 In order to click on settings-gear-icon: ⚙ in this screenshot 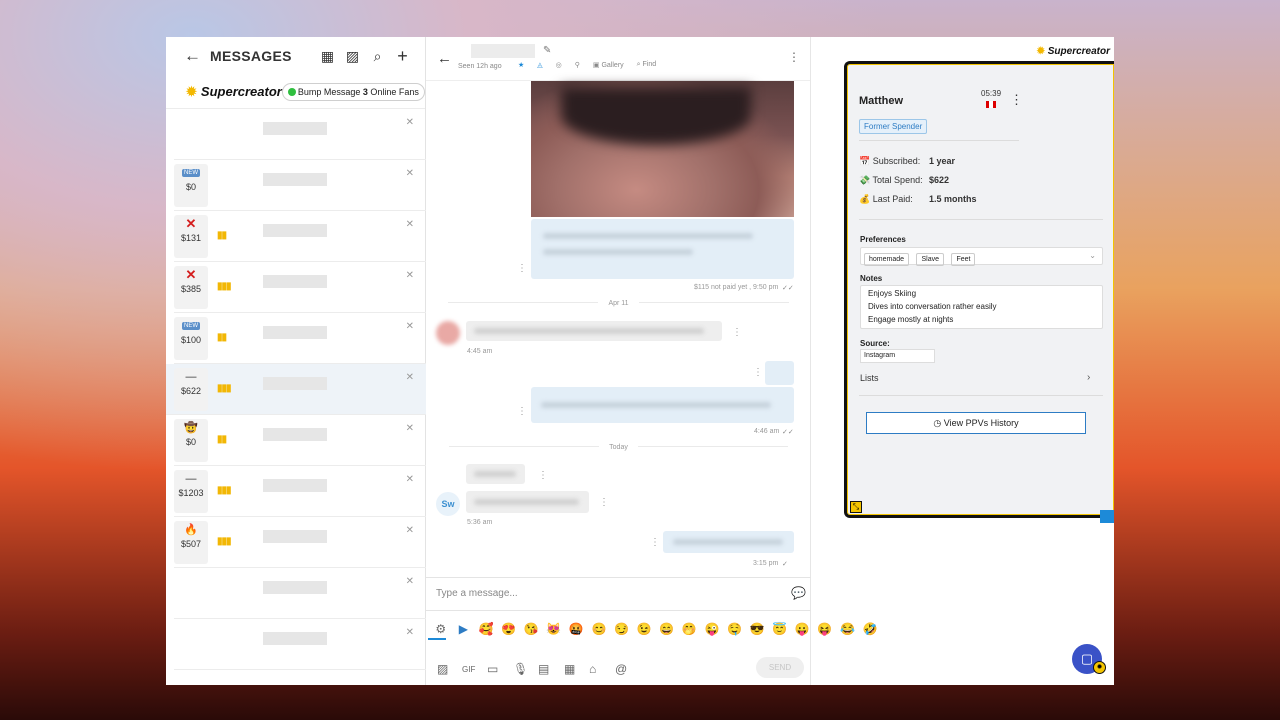, I will do `click(441, 629)`.